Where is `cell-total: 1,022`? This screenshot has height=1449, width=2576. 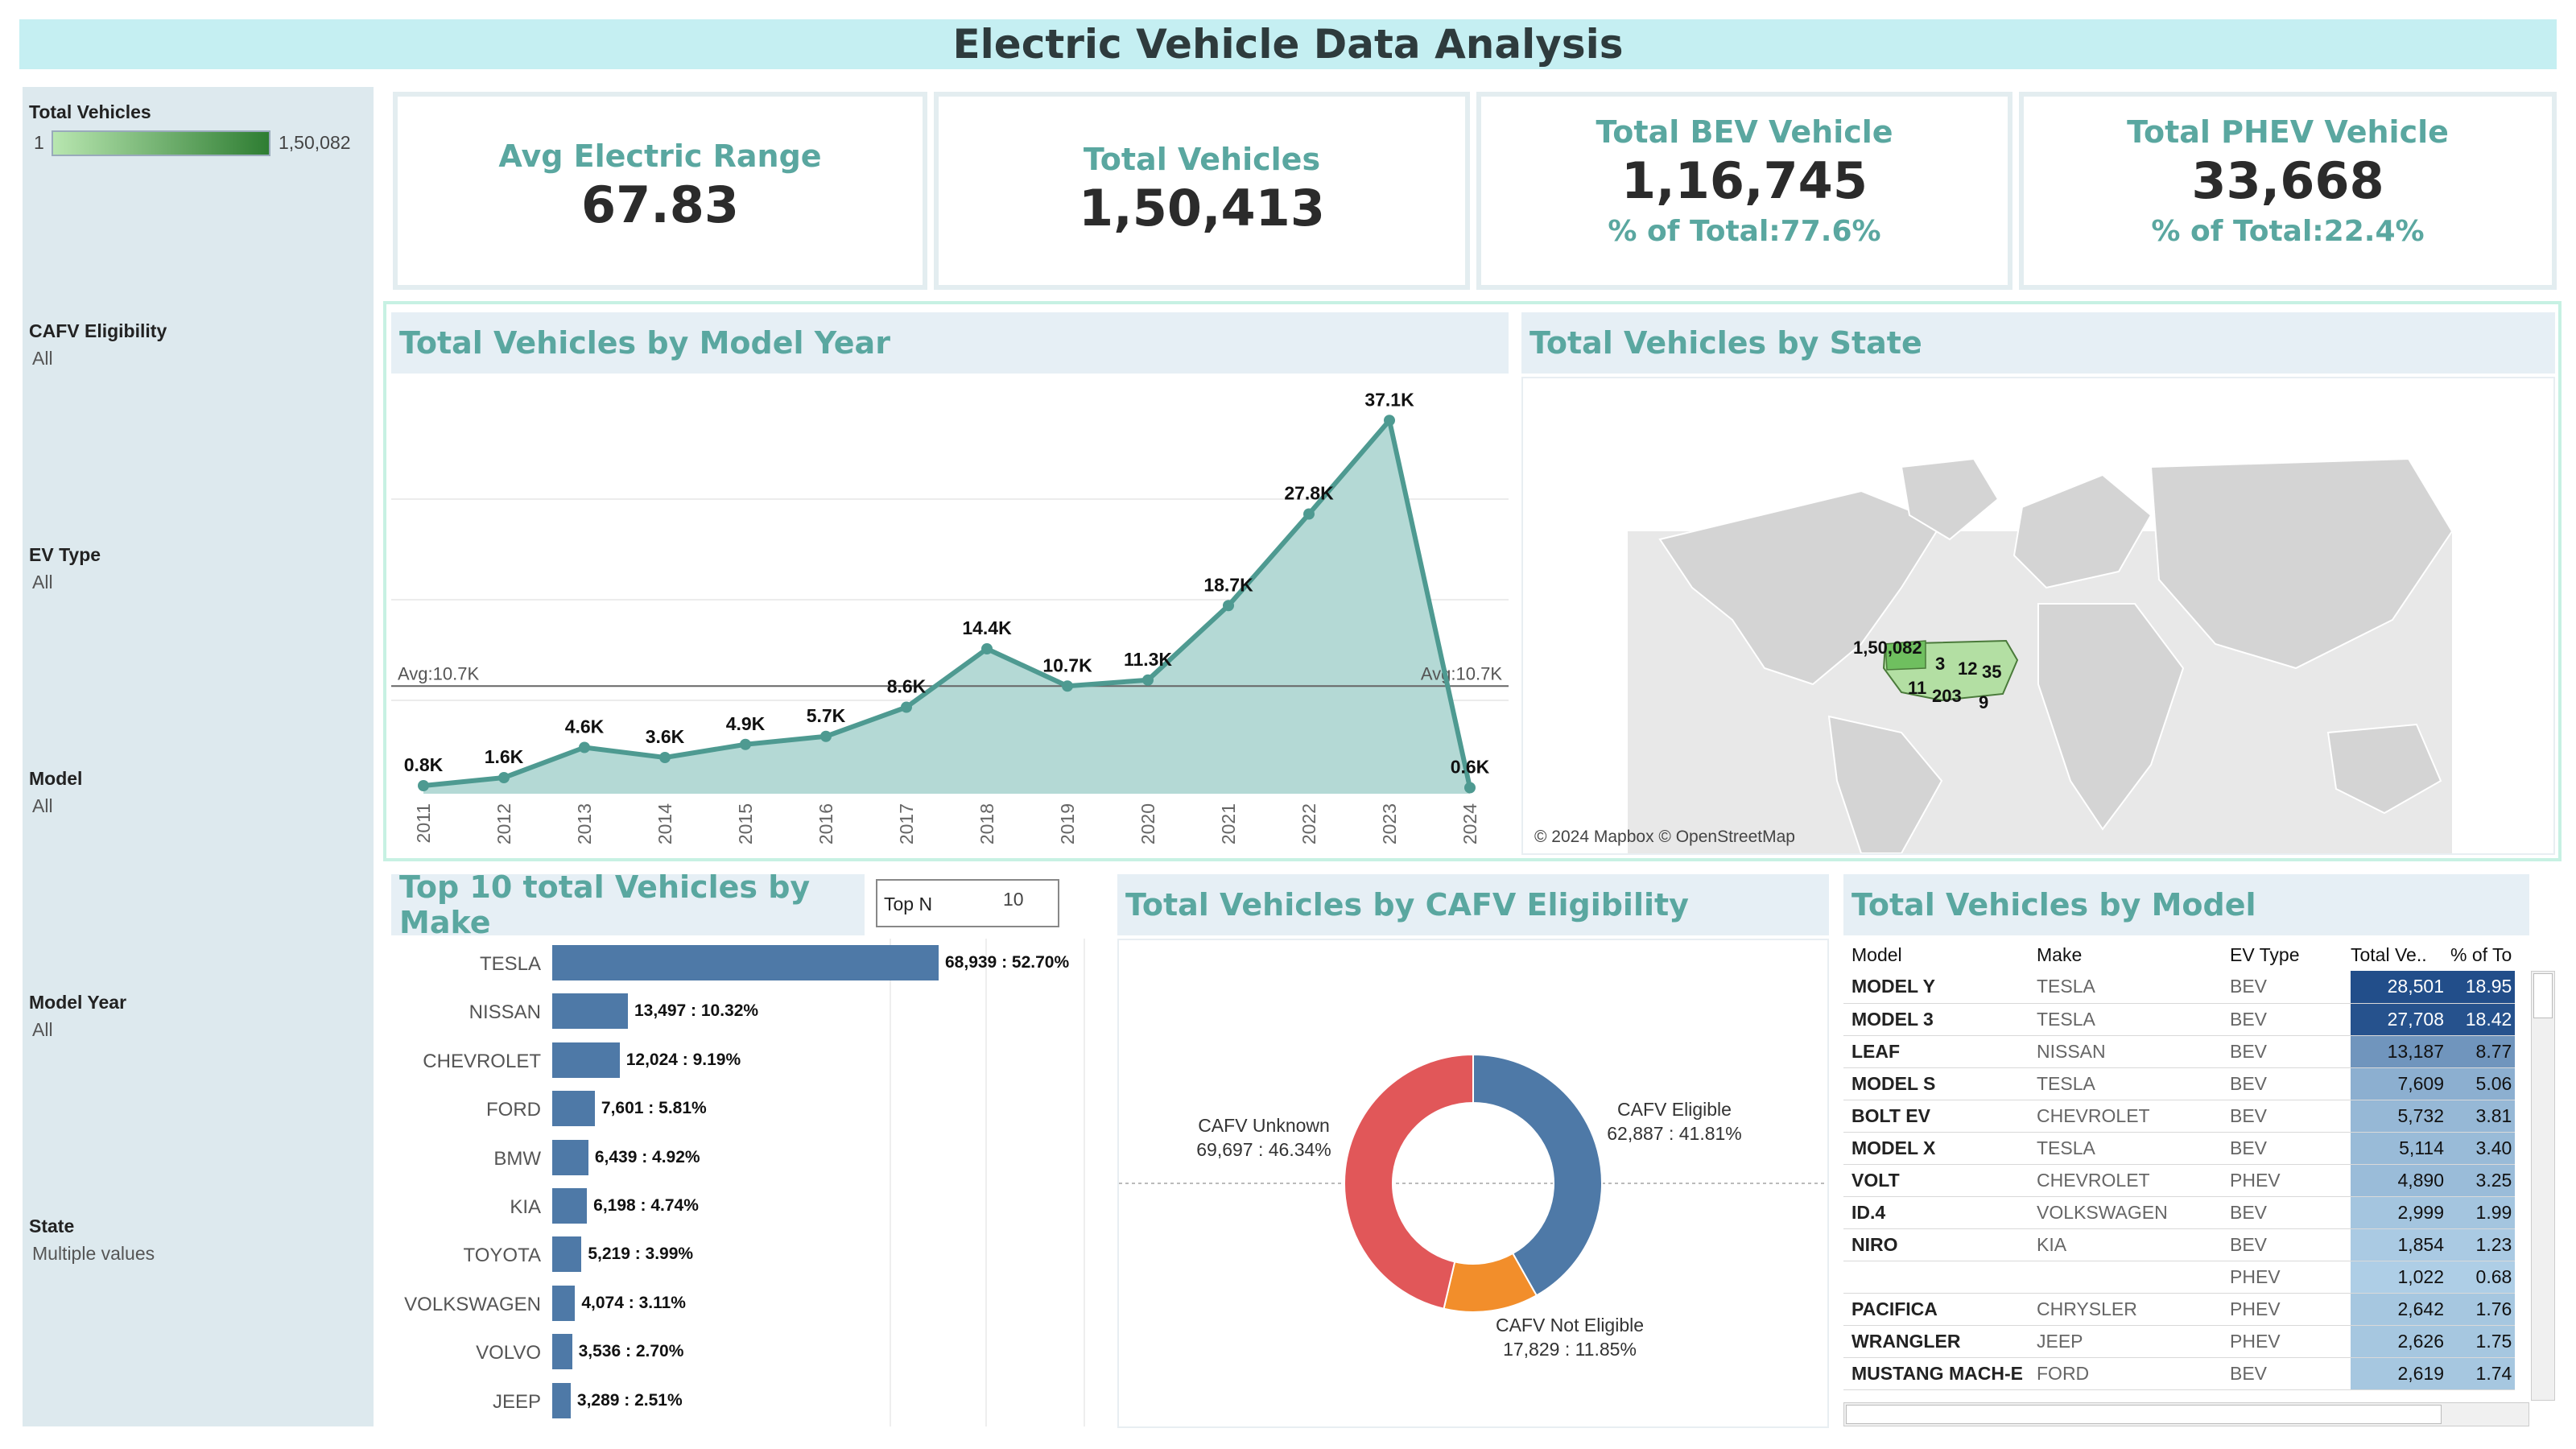 cell-total: 1,022 is located at coordinates (2400, 1277).